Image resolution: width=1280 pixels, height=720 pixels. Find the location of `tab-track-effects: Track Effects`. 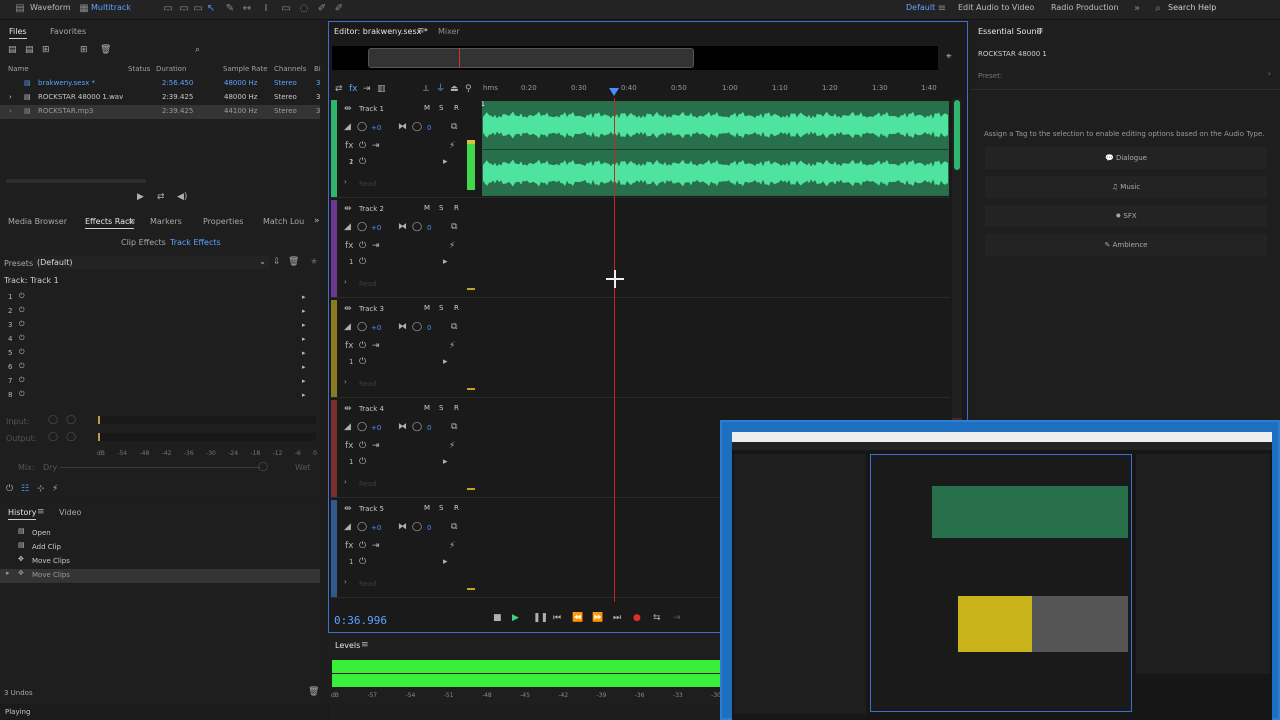

tab-track-effects: Track Effects is located at coordinates (195, 242).